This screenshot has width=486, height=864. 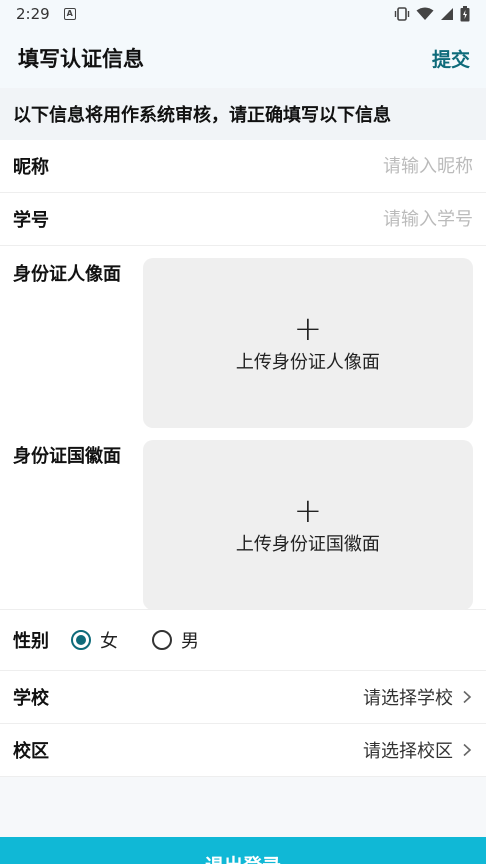 I want to click on logout-button: 退出登录, so click(x=243, y=850).